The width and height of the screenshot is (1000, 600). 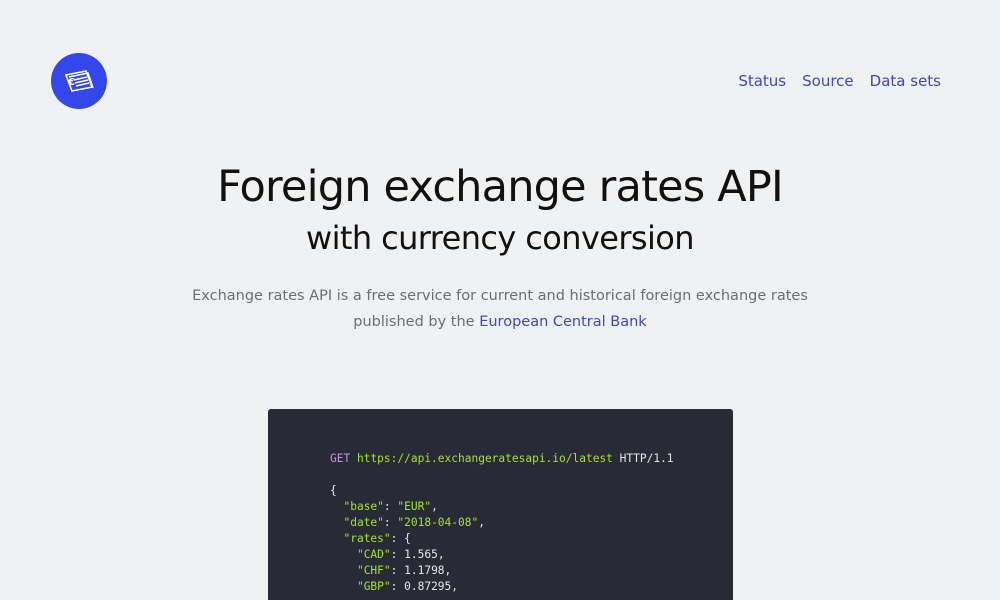 What do you see at coordinates (390, 506) in the screenshot?
I see `code-line: "base": "EUR",` at bounding box center [390, 506].